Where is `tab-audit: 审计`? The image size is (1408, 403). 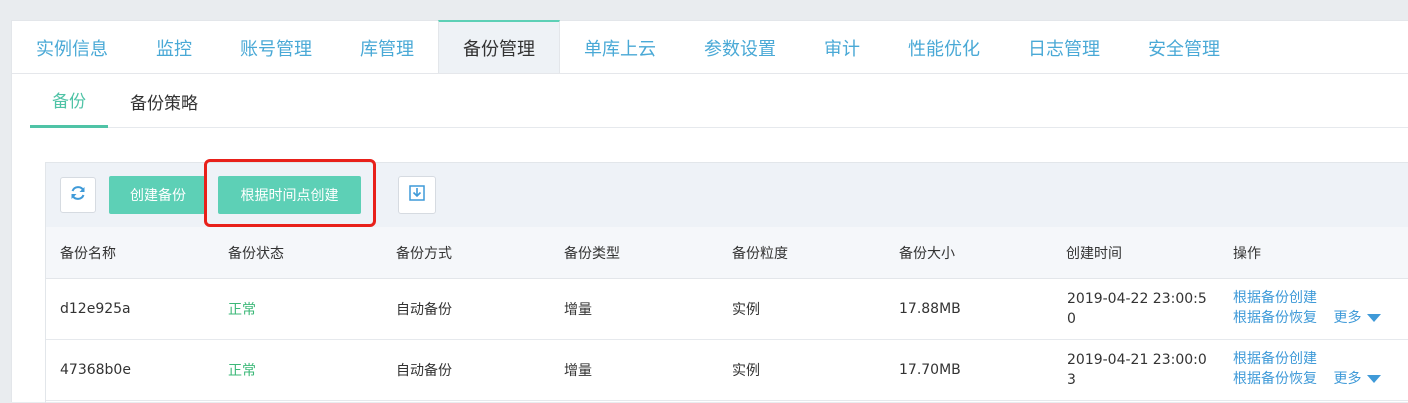
tab-audit: 审计 is located at coordinates (842, 47).